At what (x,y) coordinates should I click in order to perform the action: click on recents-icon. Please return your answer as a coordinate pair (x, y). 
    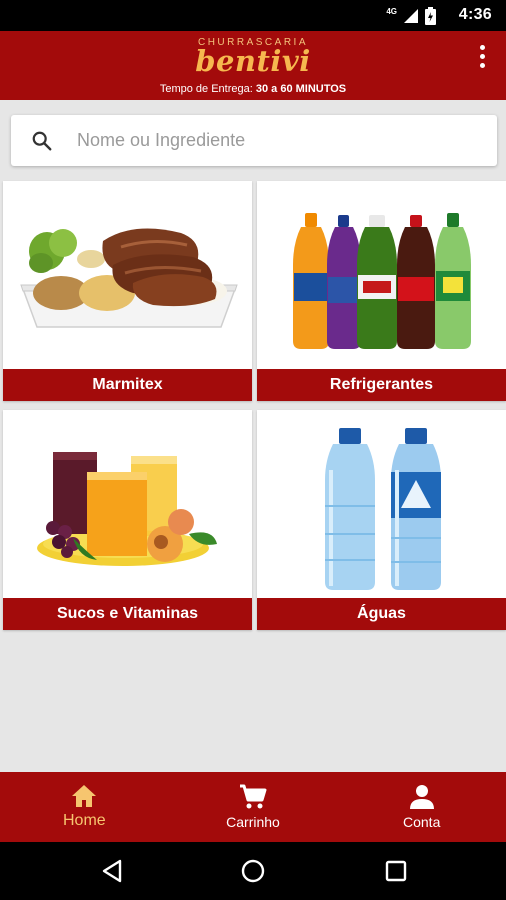
    Looking at the image, I should click on (396, 871).